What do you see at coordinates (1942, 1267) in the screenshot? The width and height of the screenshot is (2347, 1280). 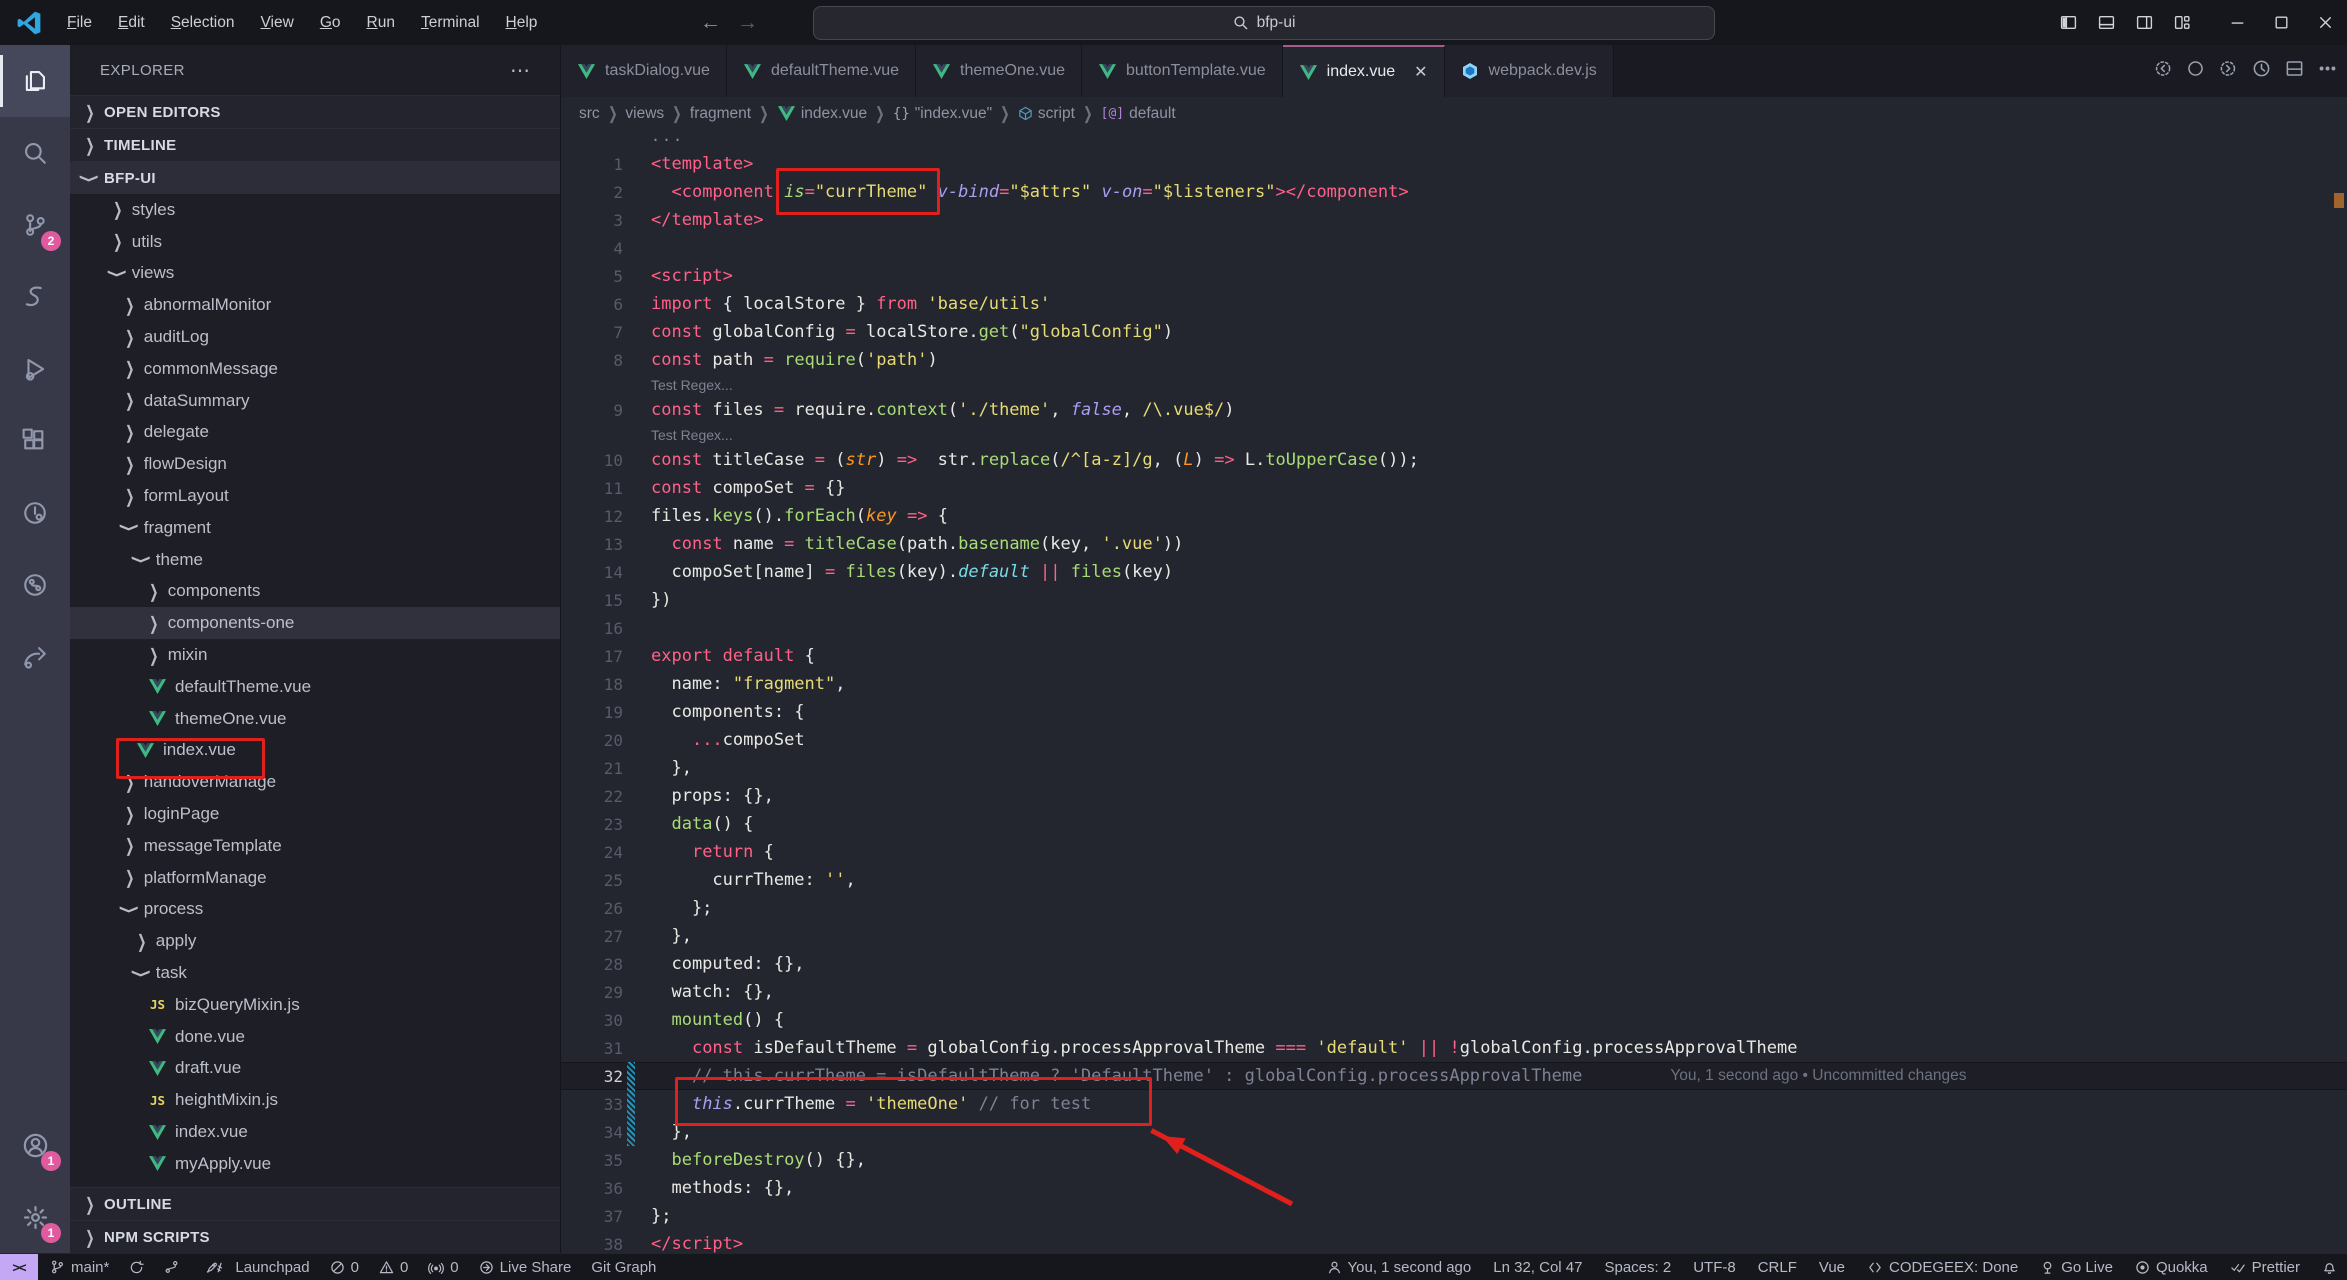 I see `status-codegeex-done: CODEGEEX: Done` at bounding box center [1942, 1267].